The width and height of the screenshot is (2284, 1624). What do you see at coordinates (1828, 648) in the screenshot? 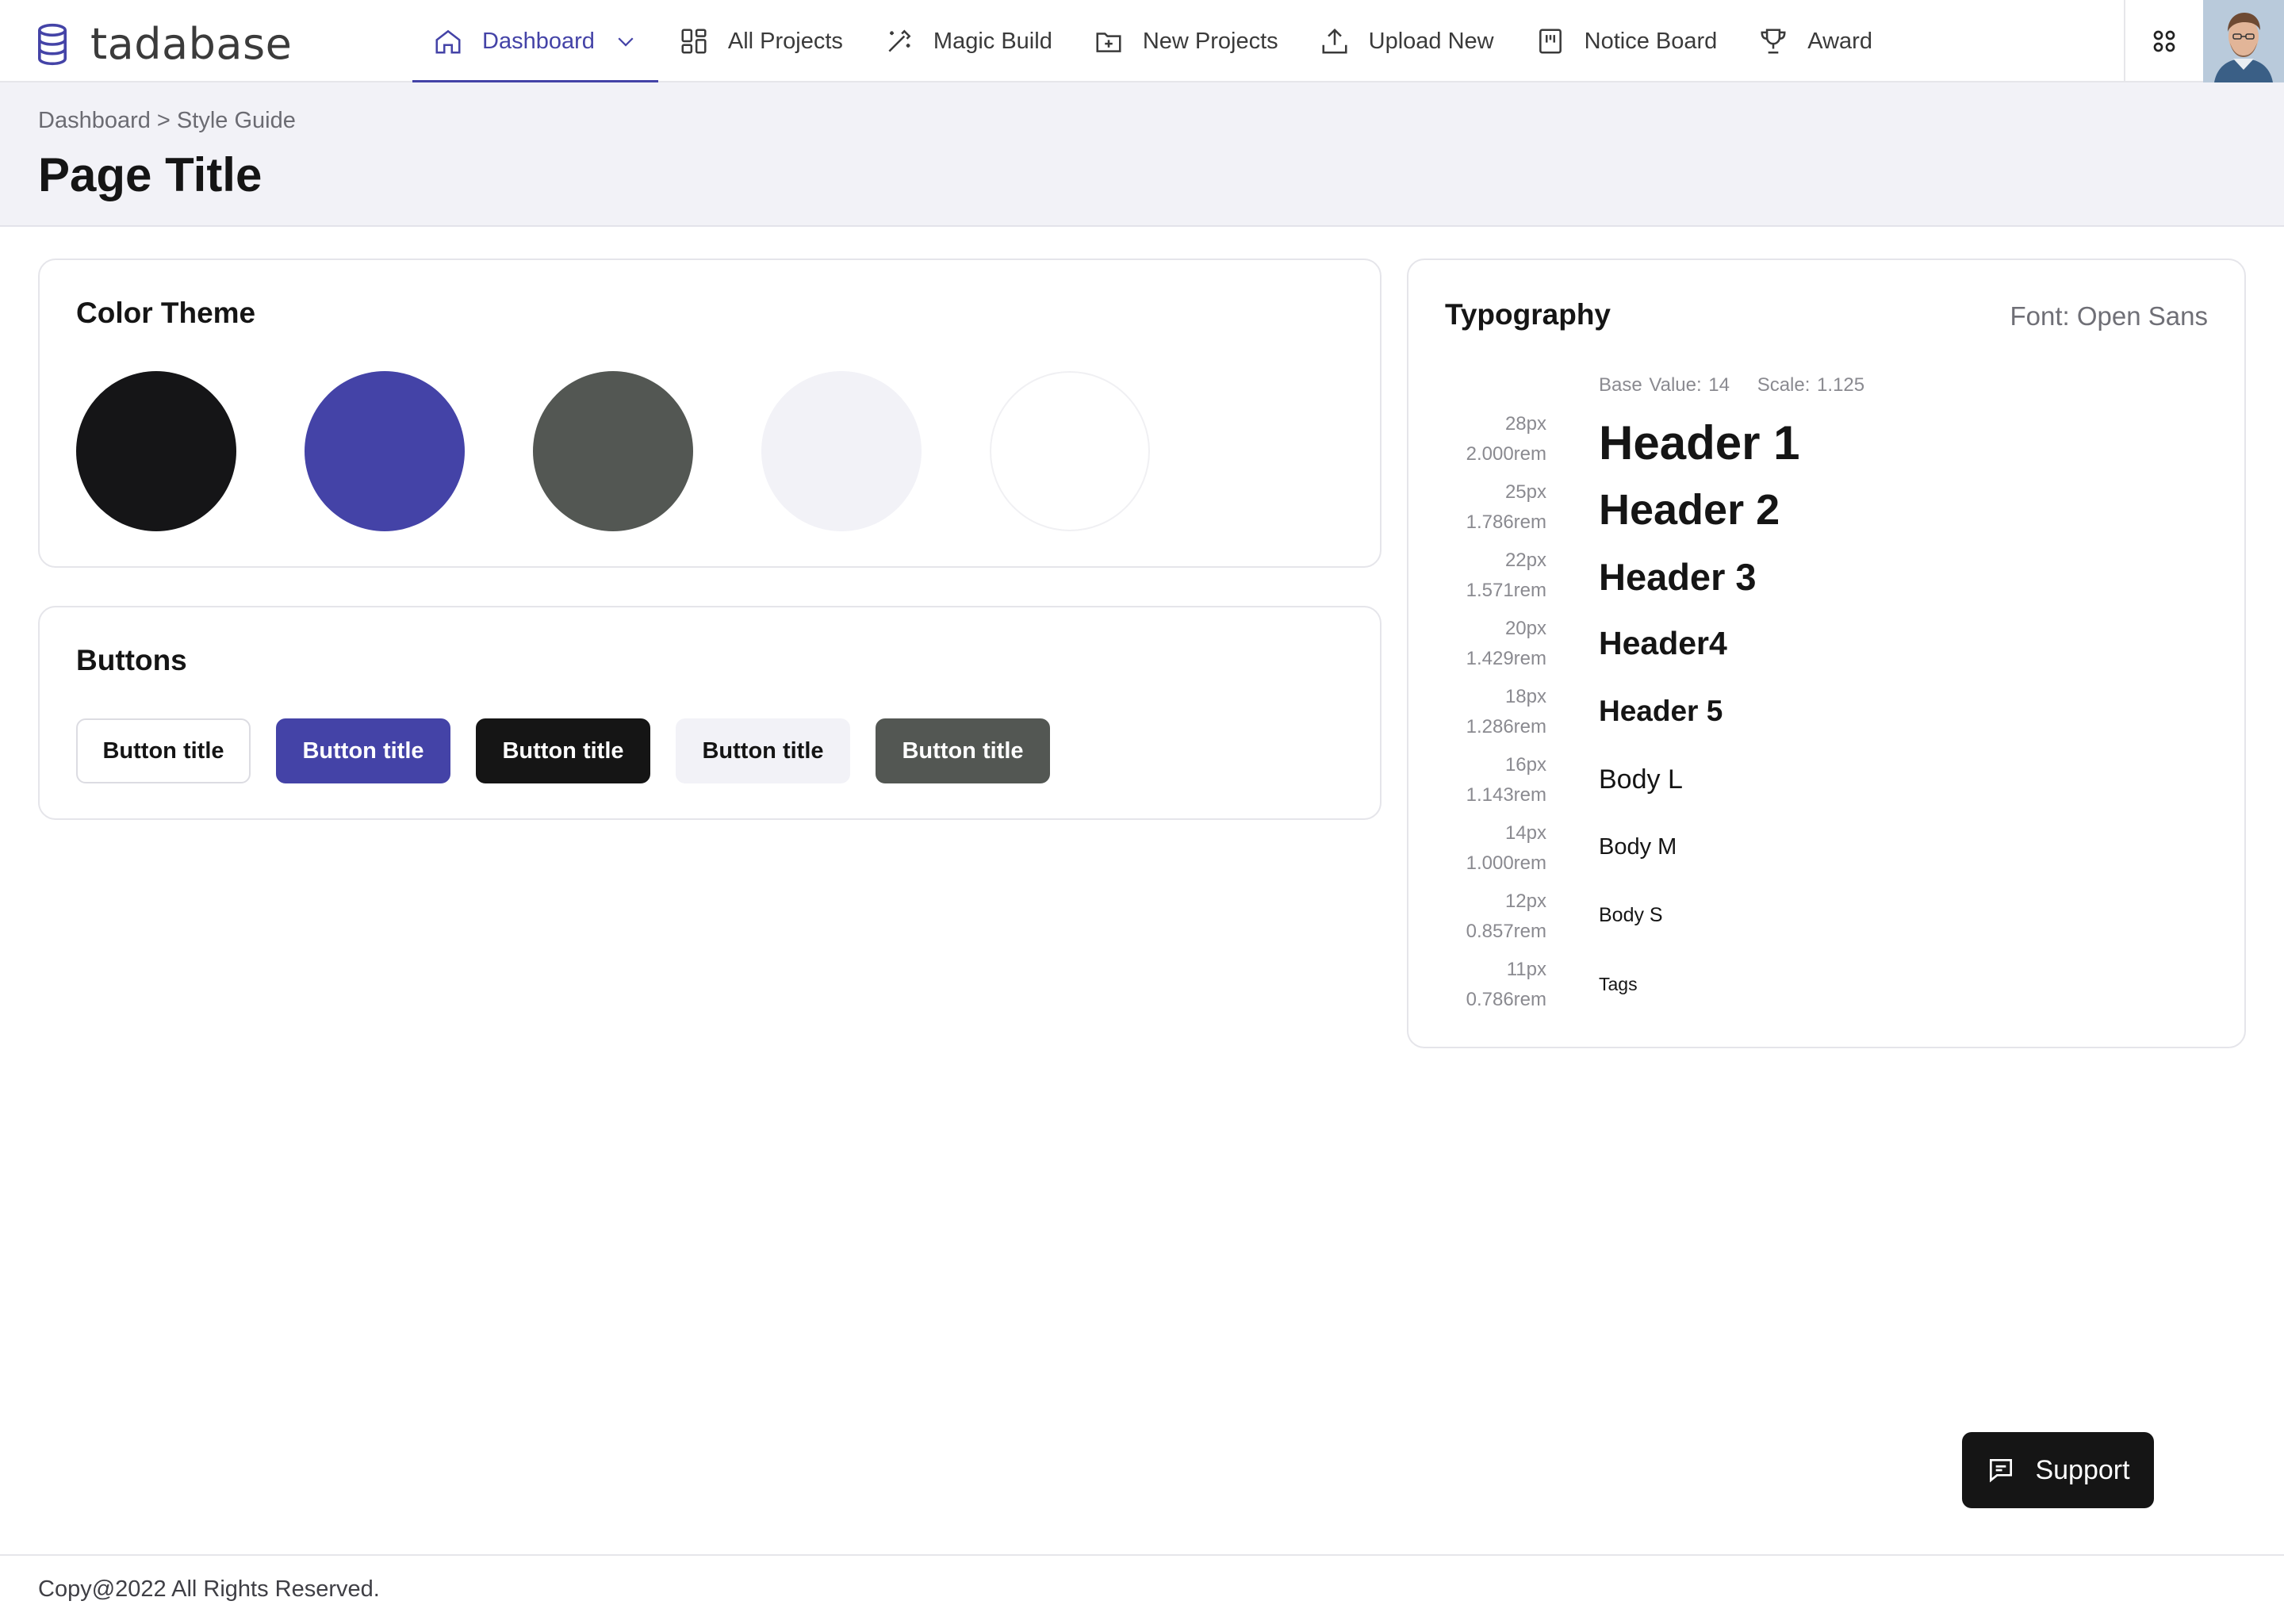
I see `type-row: 20px 1.429rem Header4` at bounding box center [1828, 648].